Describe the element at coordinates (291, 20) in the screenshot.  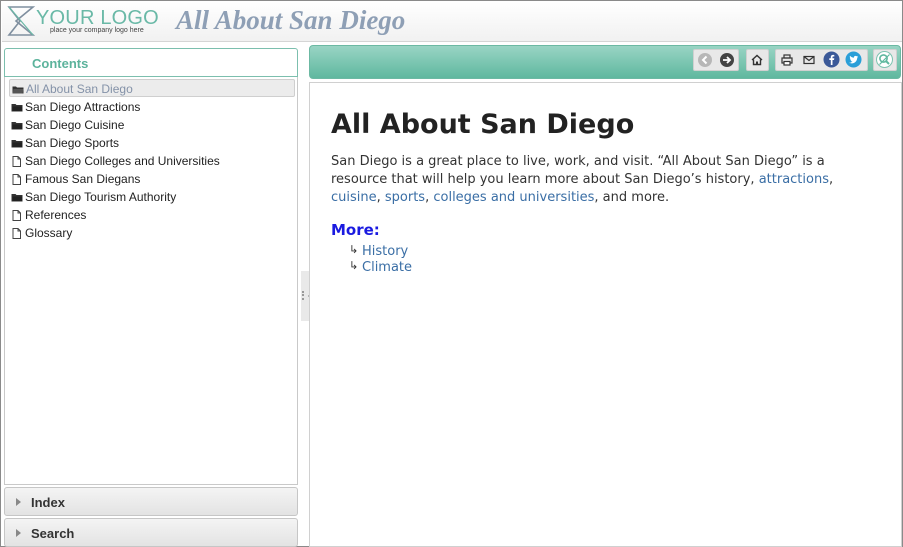
I see `site-title: All About San Diego` at that location.